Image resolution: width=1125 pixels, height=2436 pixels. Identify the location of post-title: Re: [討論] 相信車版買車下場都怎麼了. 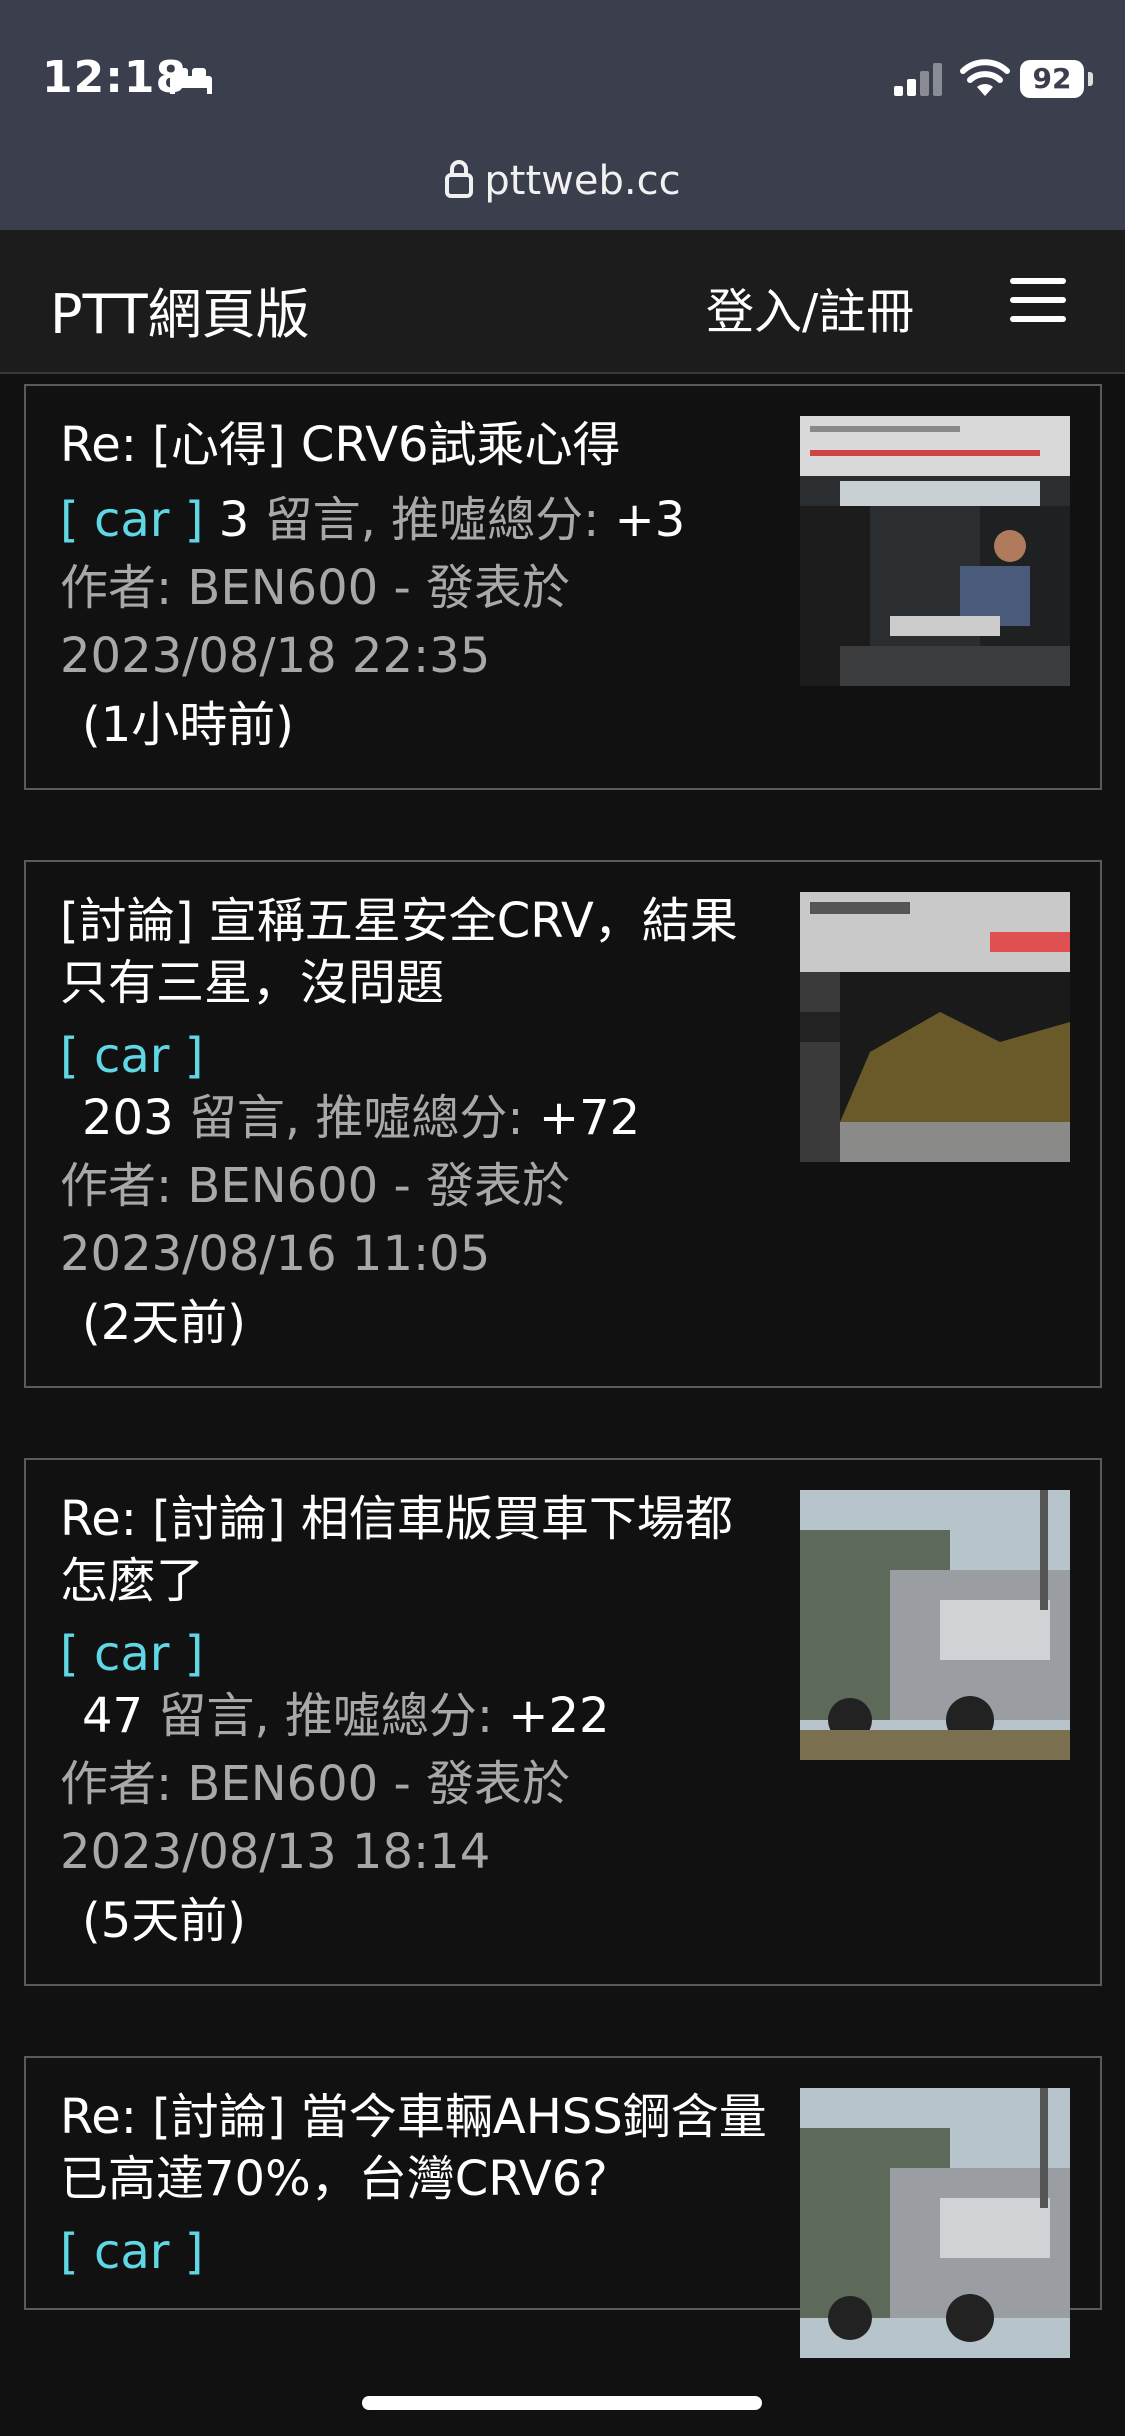
(420, 1550).